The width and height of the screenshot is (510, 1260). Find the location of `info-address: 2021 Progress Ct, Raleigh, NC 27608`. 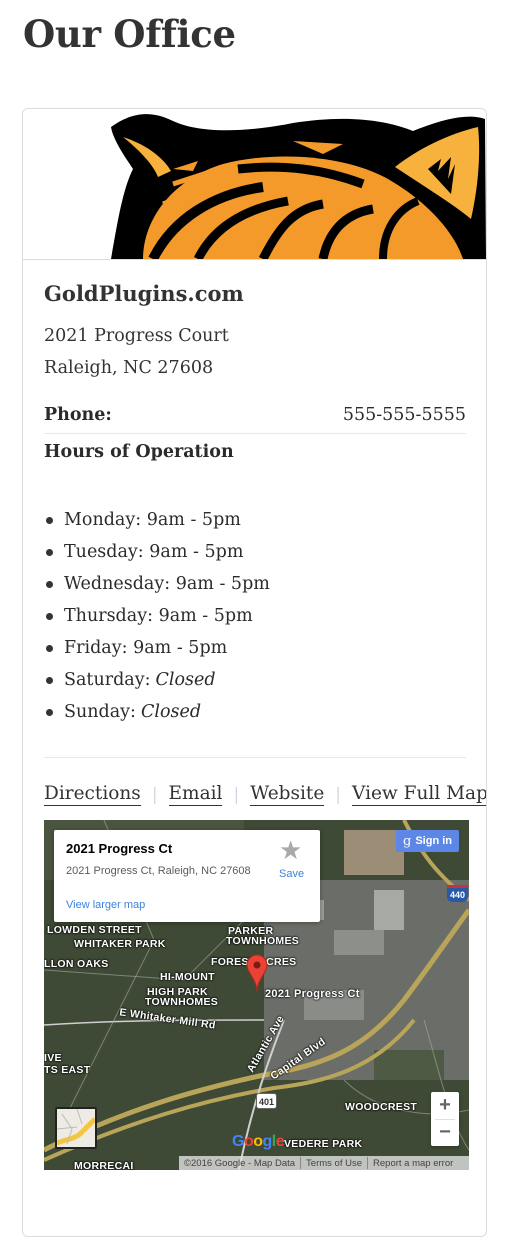

info-address: 2021 Progress Ct, Raleigh, NC 27608 is located at coordinates (158, 871).